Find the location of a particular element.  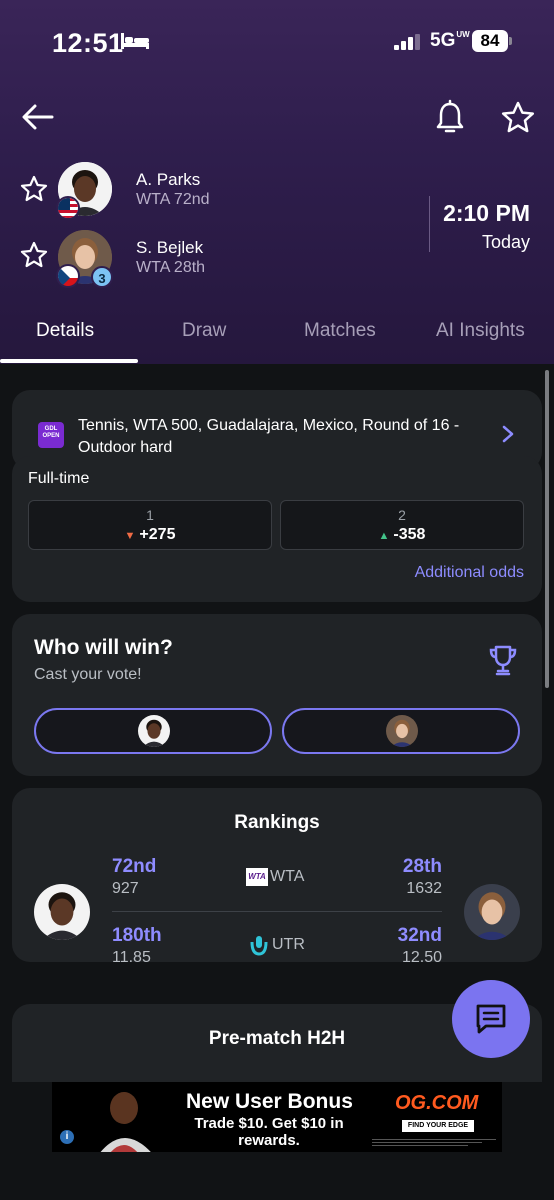

cell-signal-icon is located at coordinates (407, 42).